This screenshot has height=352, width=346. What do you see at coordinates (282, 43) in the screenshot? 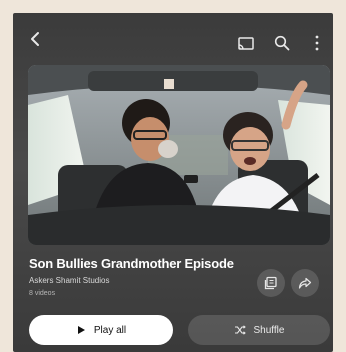
I see `search-icon` at bounding box center [282, 43].